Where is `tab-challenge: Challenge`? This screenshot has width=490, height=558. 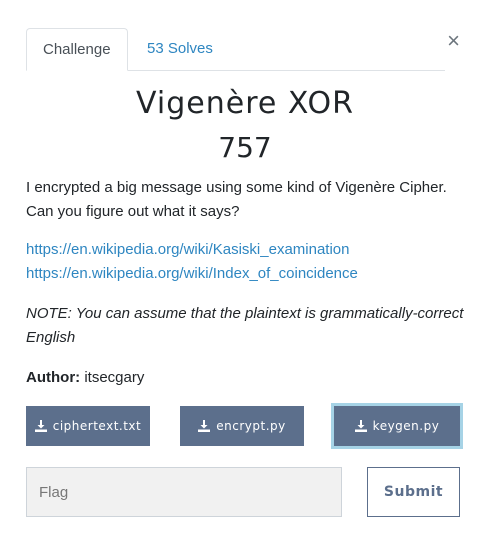
tab-challenge: Challenge is located at coordinates (77, 49).